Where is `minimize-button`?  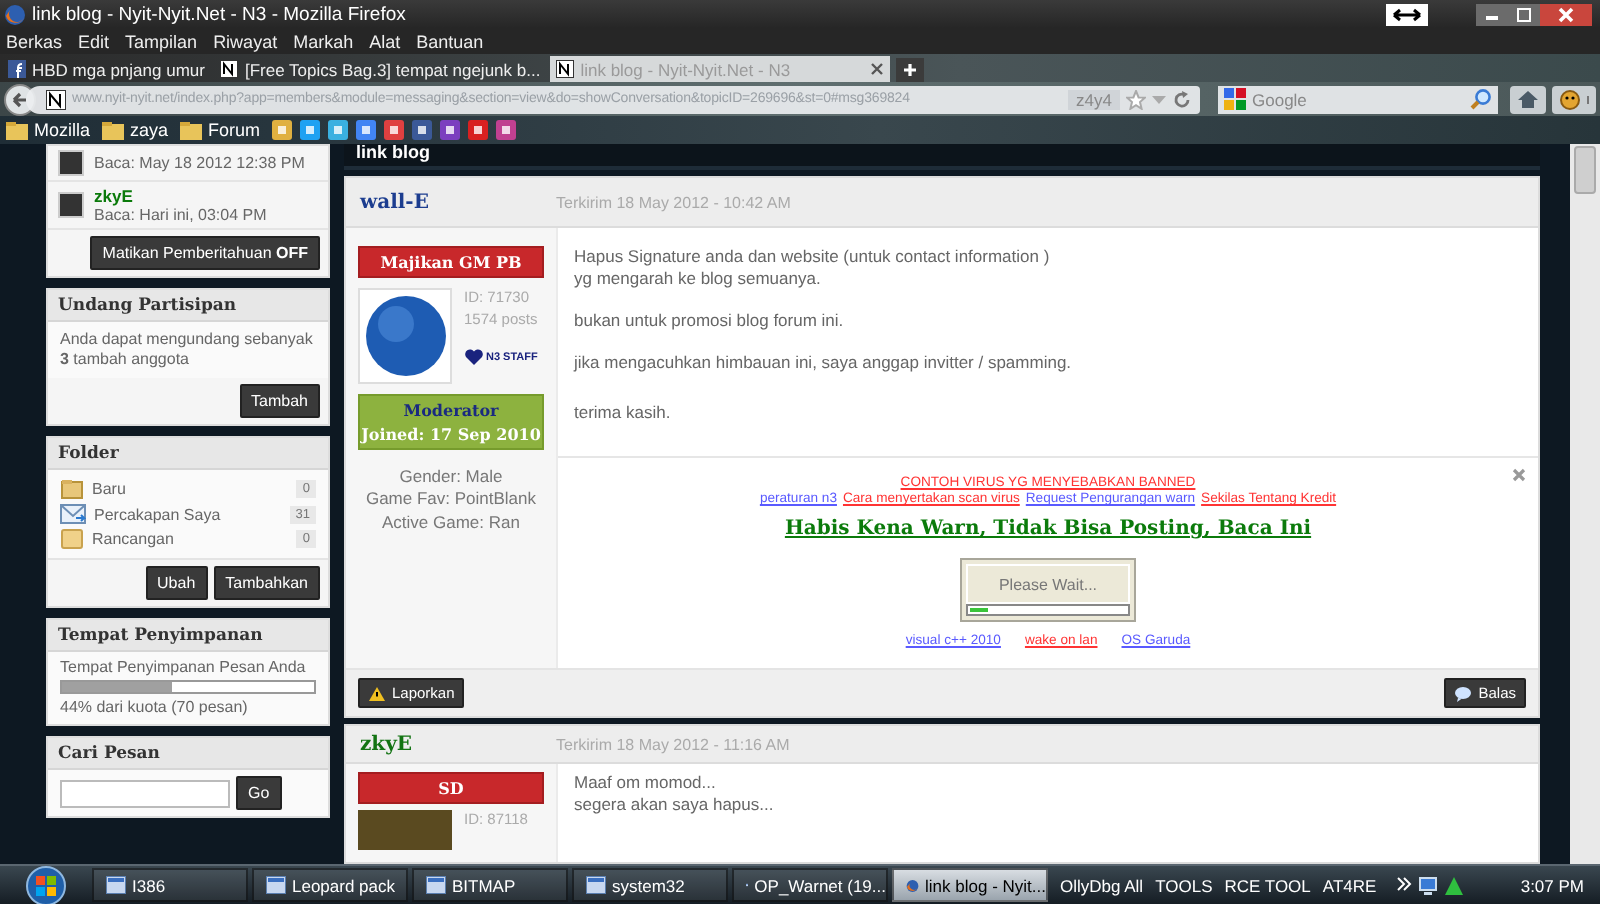
minimize-button is located at coordinates (1492, 14).